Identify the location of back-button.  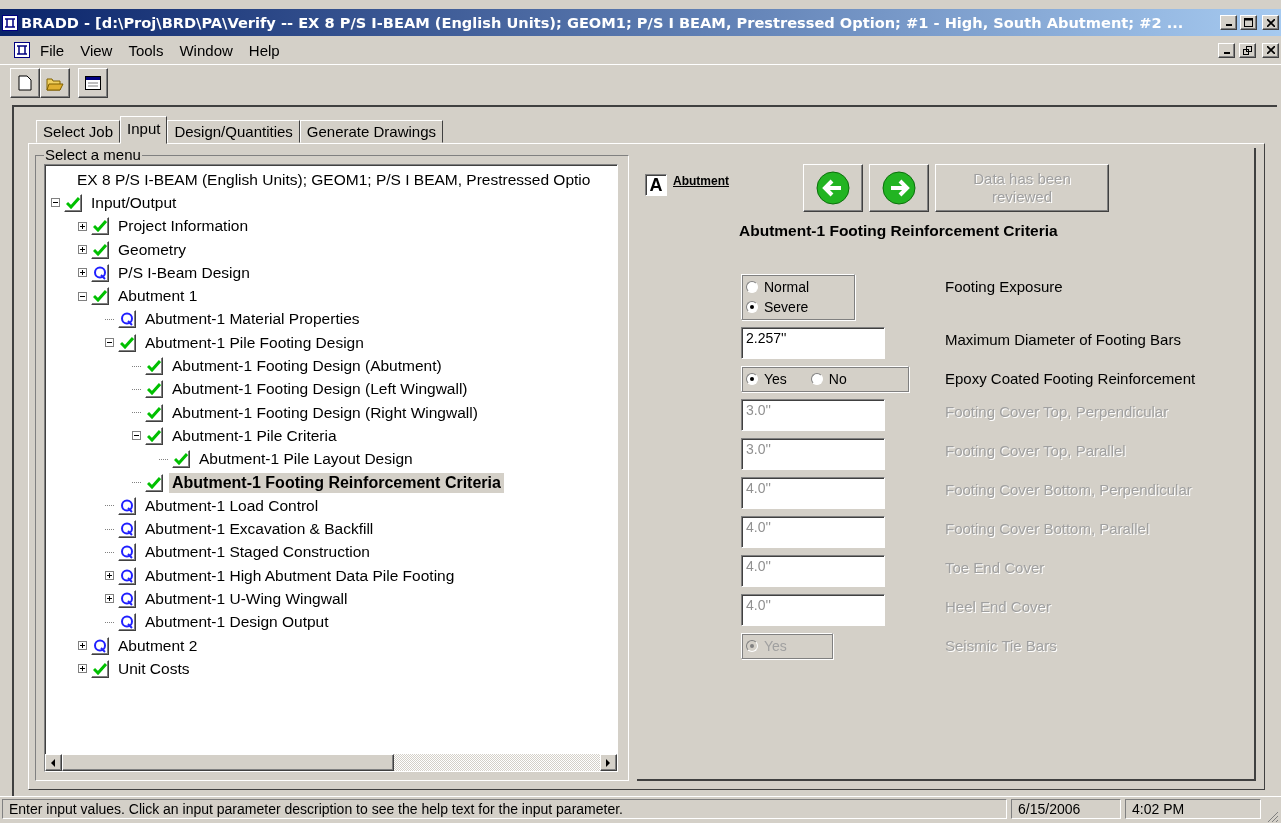
(833, 188).